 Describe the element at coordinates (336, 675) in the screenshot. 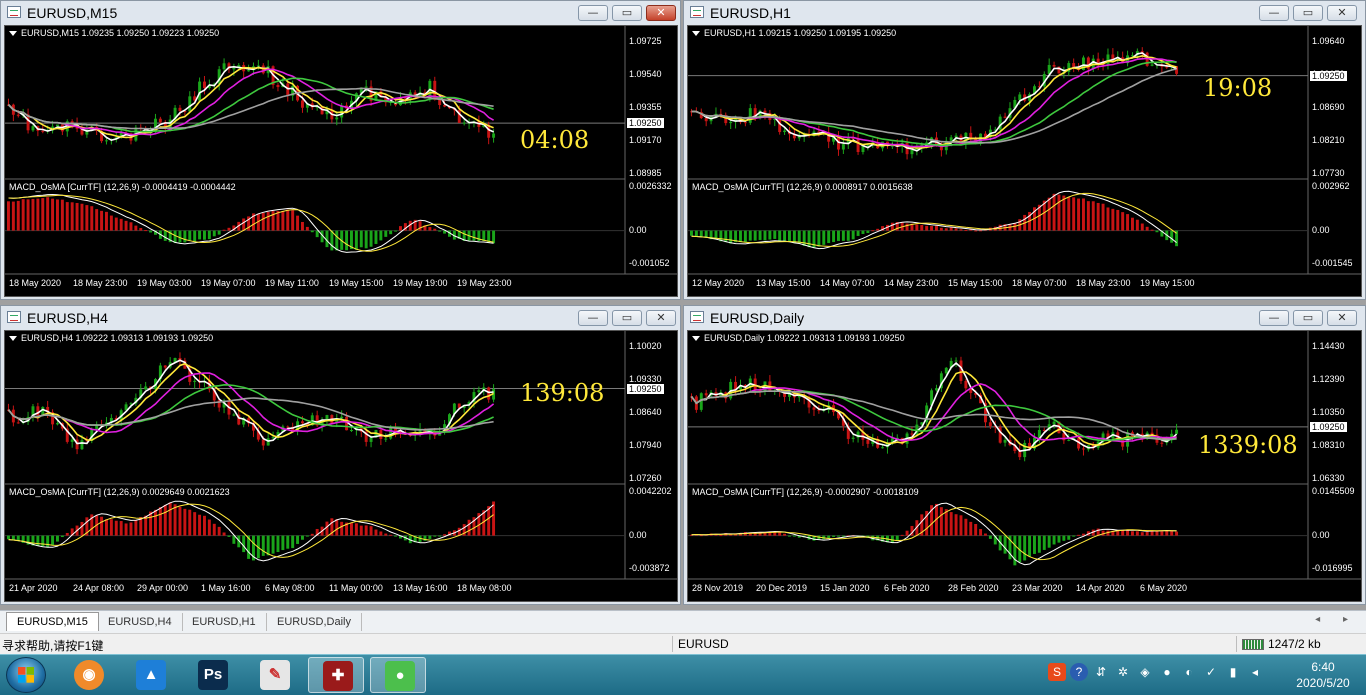

I see `taskbar-app: ✚` at that location.